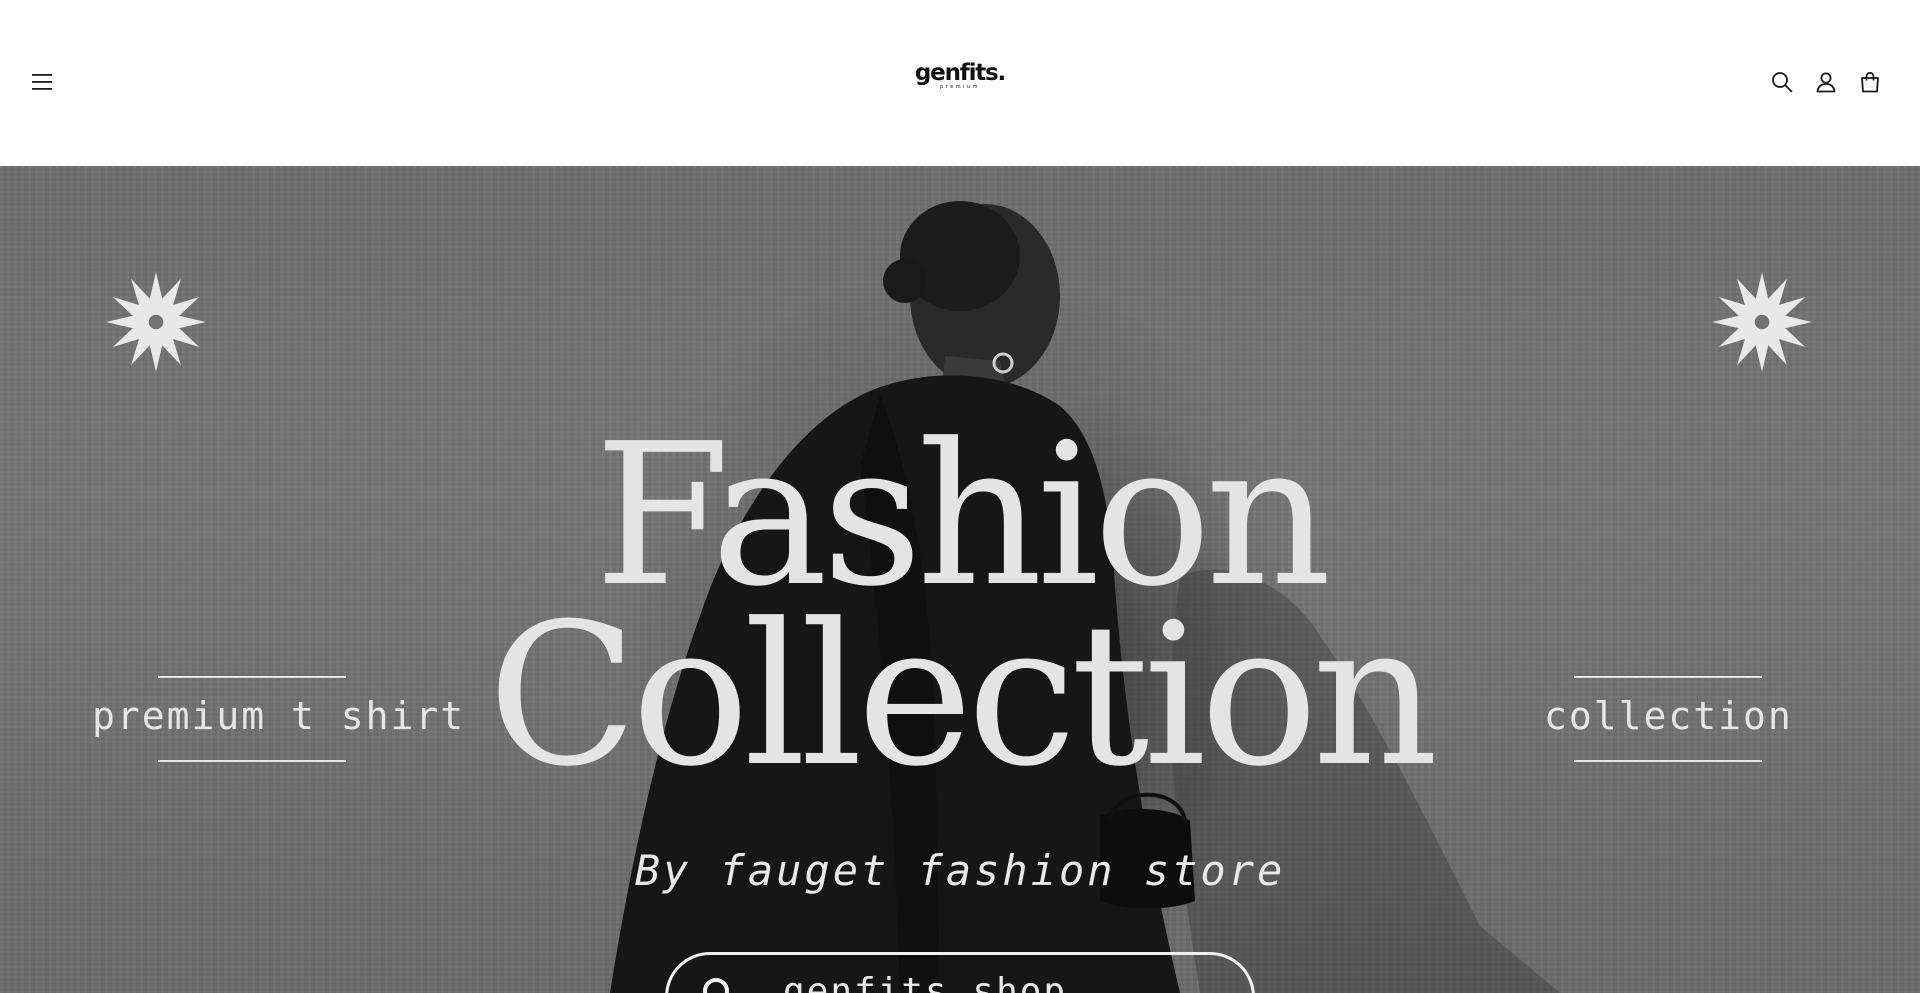  Describe the element at coordinates (925, 982) in the screenshot. I see `search-pill-label: genfits shop` at that location.